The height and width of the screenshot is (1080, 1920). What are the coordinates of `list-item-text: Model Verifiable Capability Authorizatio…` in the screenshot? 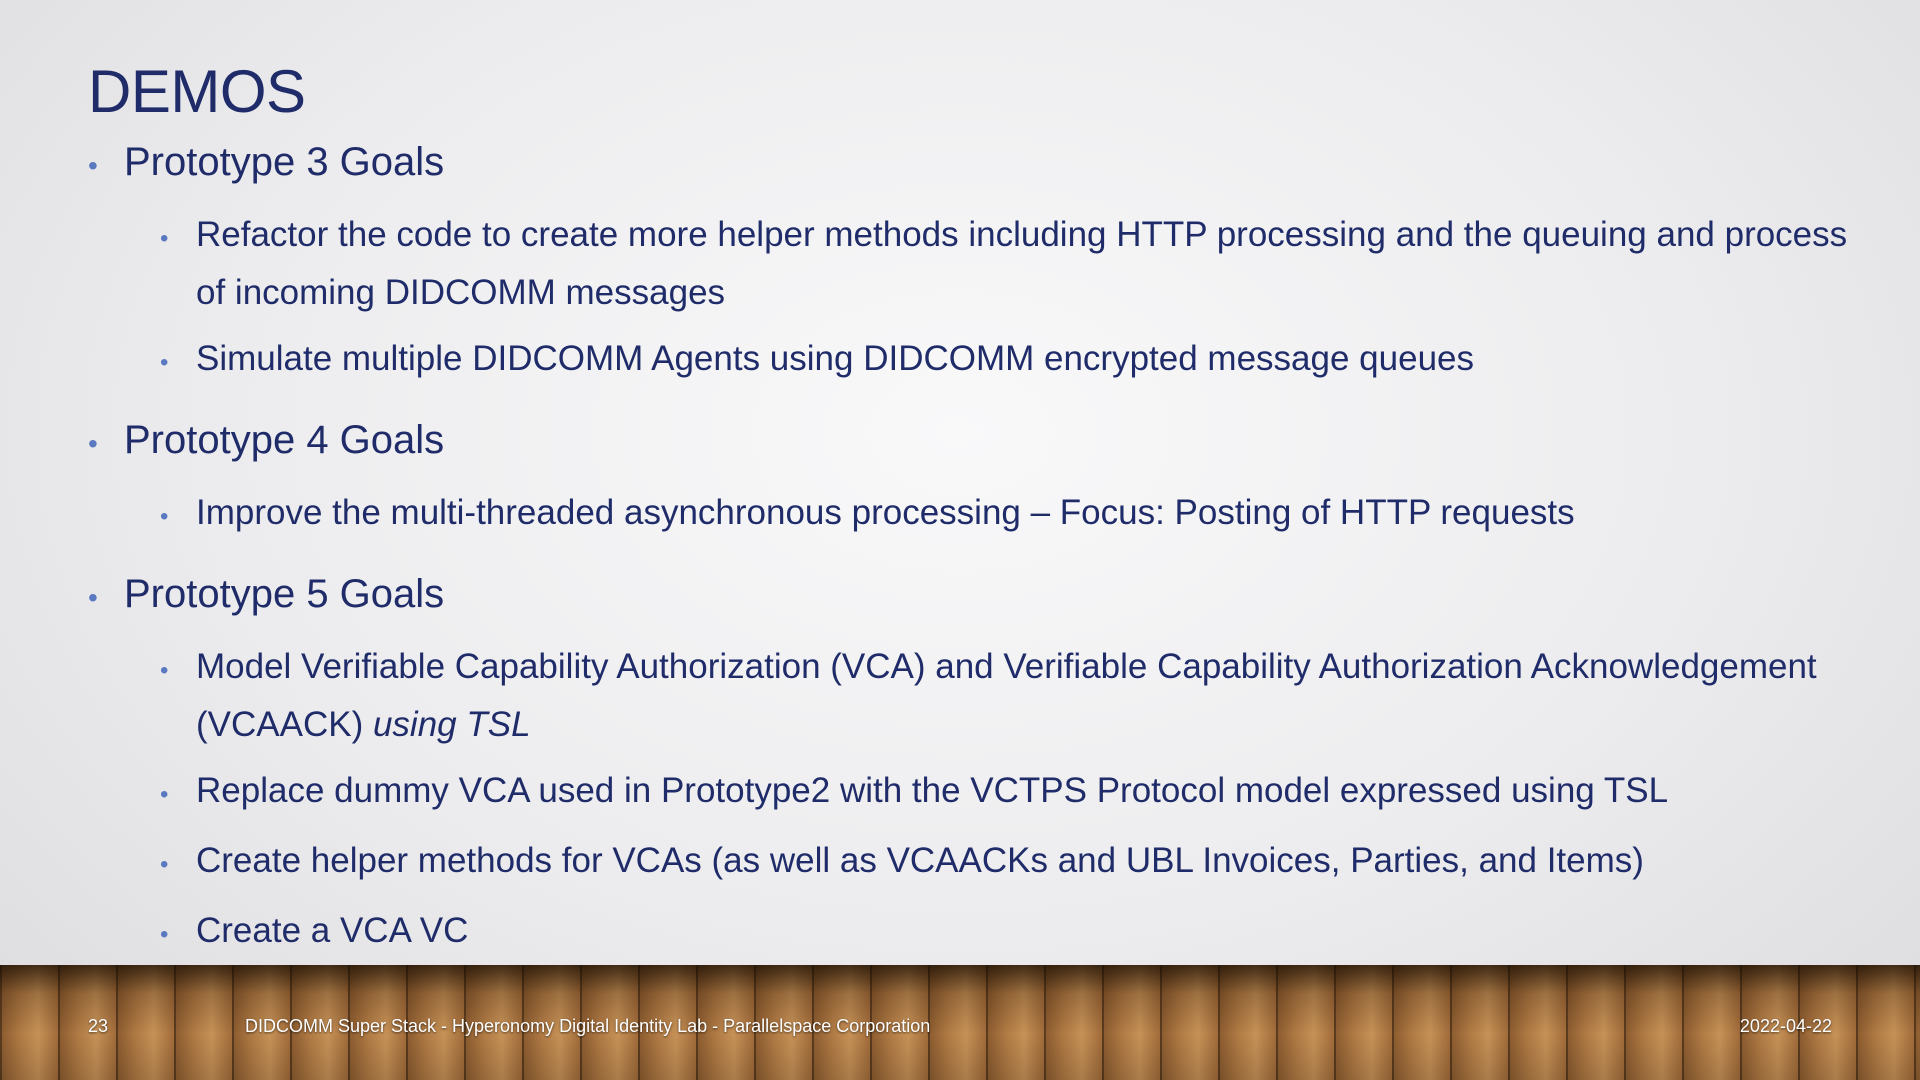 It's located at (1037, 696).